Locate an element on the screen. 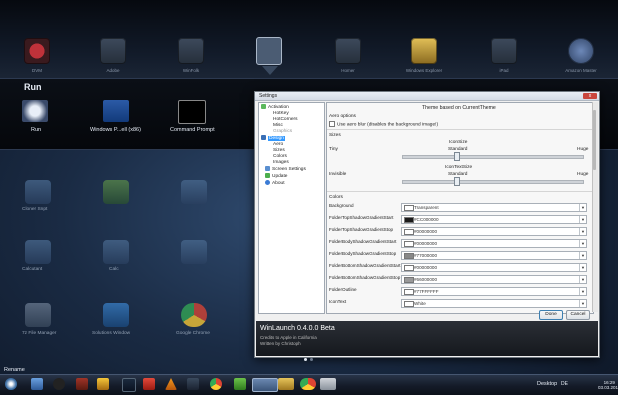 The width and height of the screenshot is (618, 395). tree-item-about: About is located at coordinates (275, 183).